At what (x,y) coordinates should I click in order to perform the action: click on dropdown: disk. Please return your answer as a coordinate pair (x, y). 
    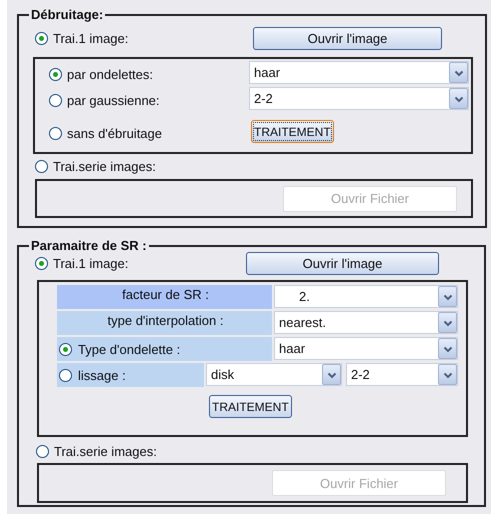
    Looking at the image, I should click on (274, 374).